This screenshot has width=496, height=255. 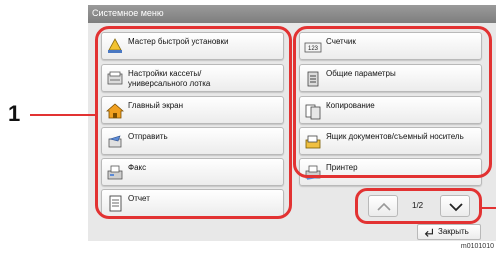 I want to click on image-caption: m0101010, so click(x=477, y=246).